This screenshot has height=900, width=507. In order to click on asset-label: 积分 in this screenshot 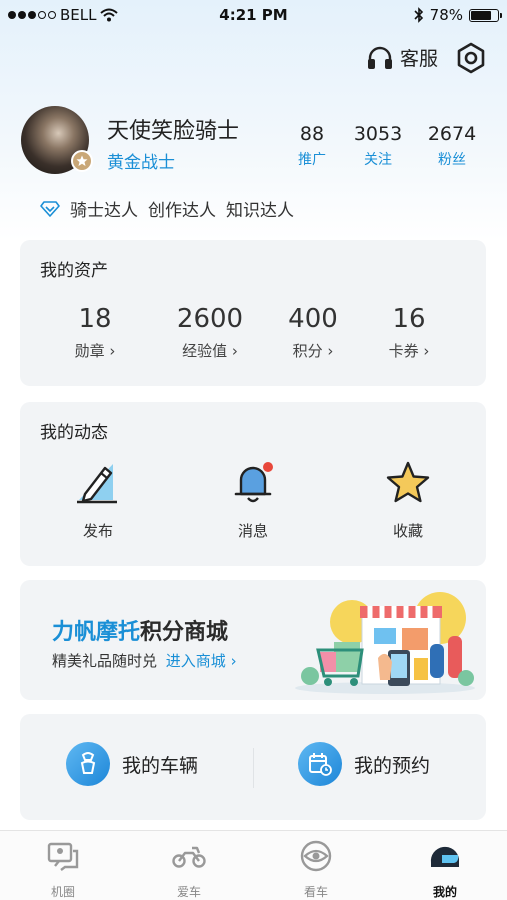, I will do `click(307, 351)`.